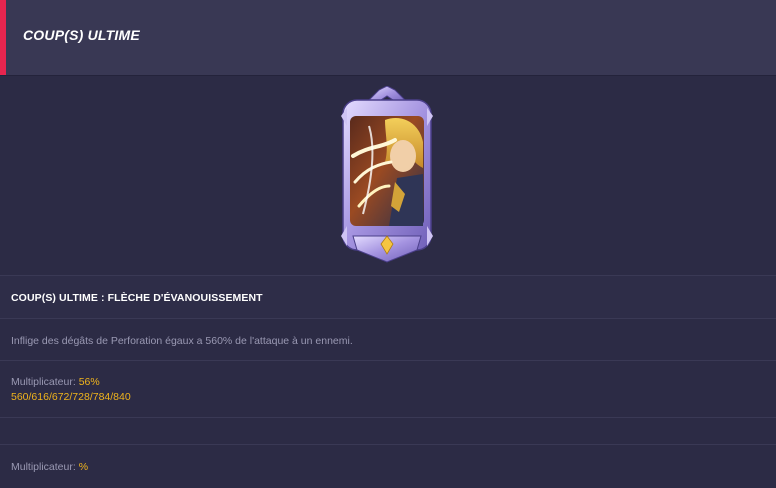 The image size is (776, 488). I want to click on multiplier-line-2: Multiplicateur: %, so click(49, 467).